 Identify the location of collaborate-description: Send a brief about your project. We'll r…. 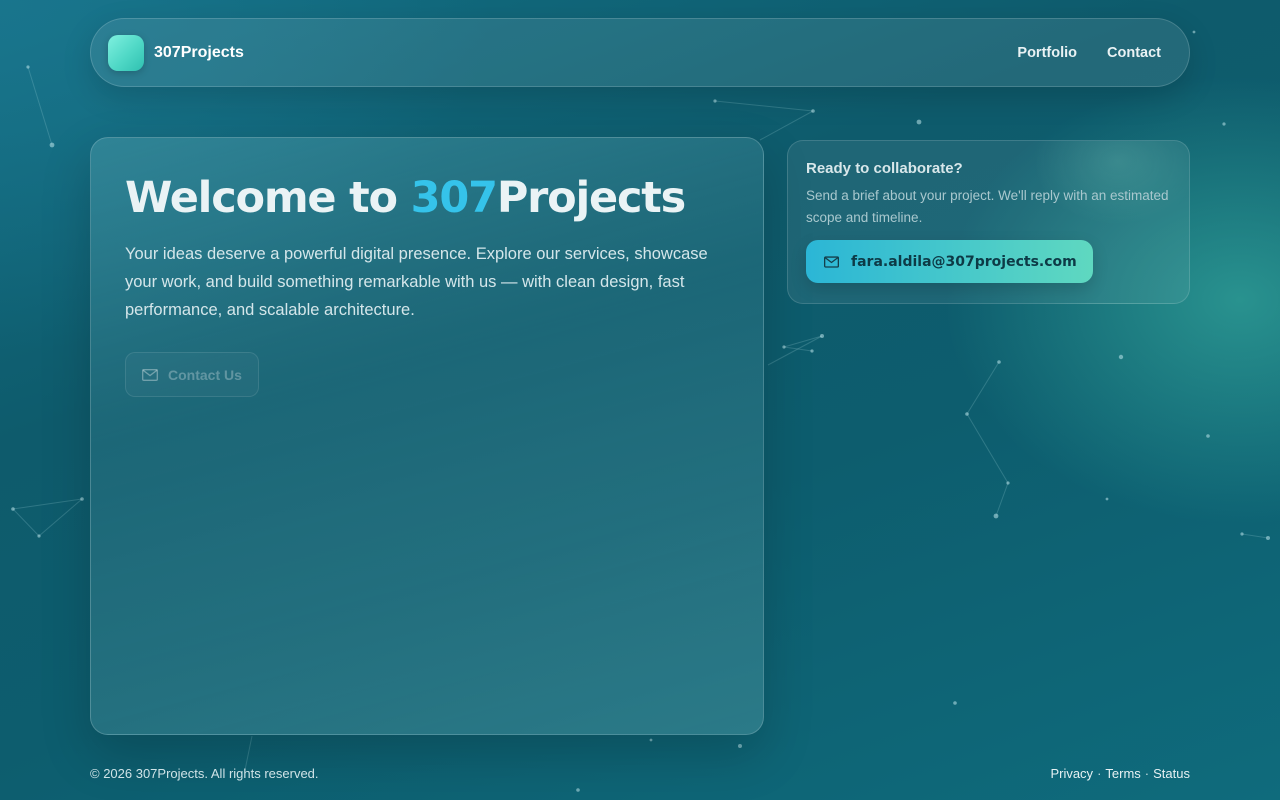
(987, 206).